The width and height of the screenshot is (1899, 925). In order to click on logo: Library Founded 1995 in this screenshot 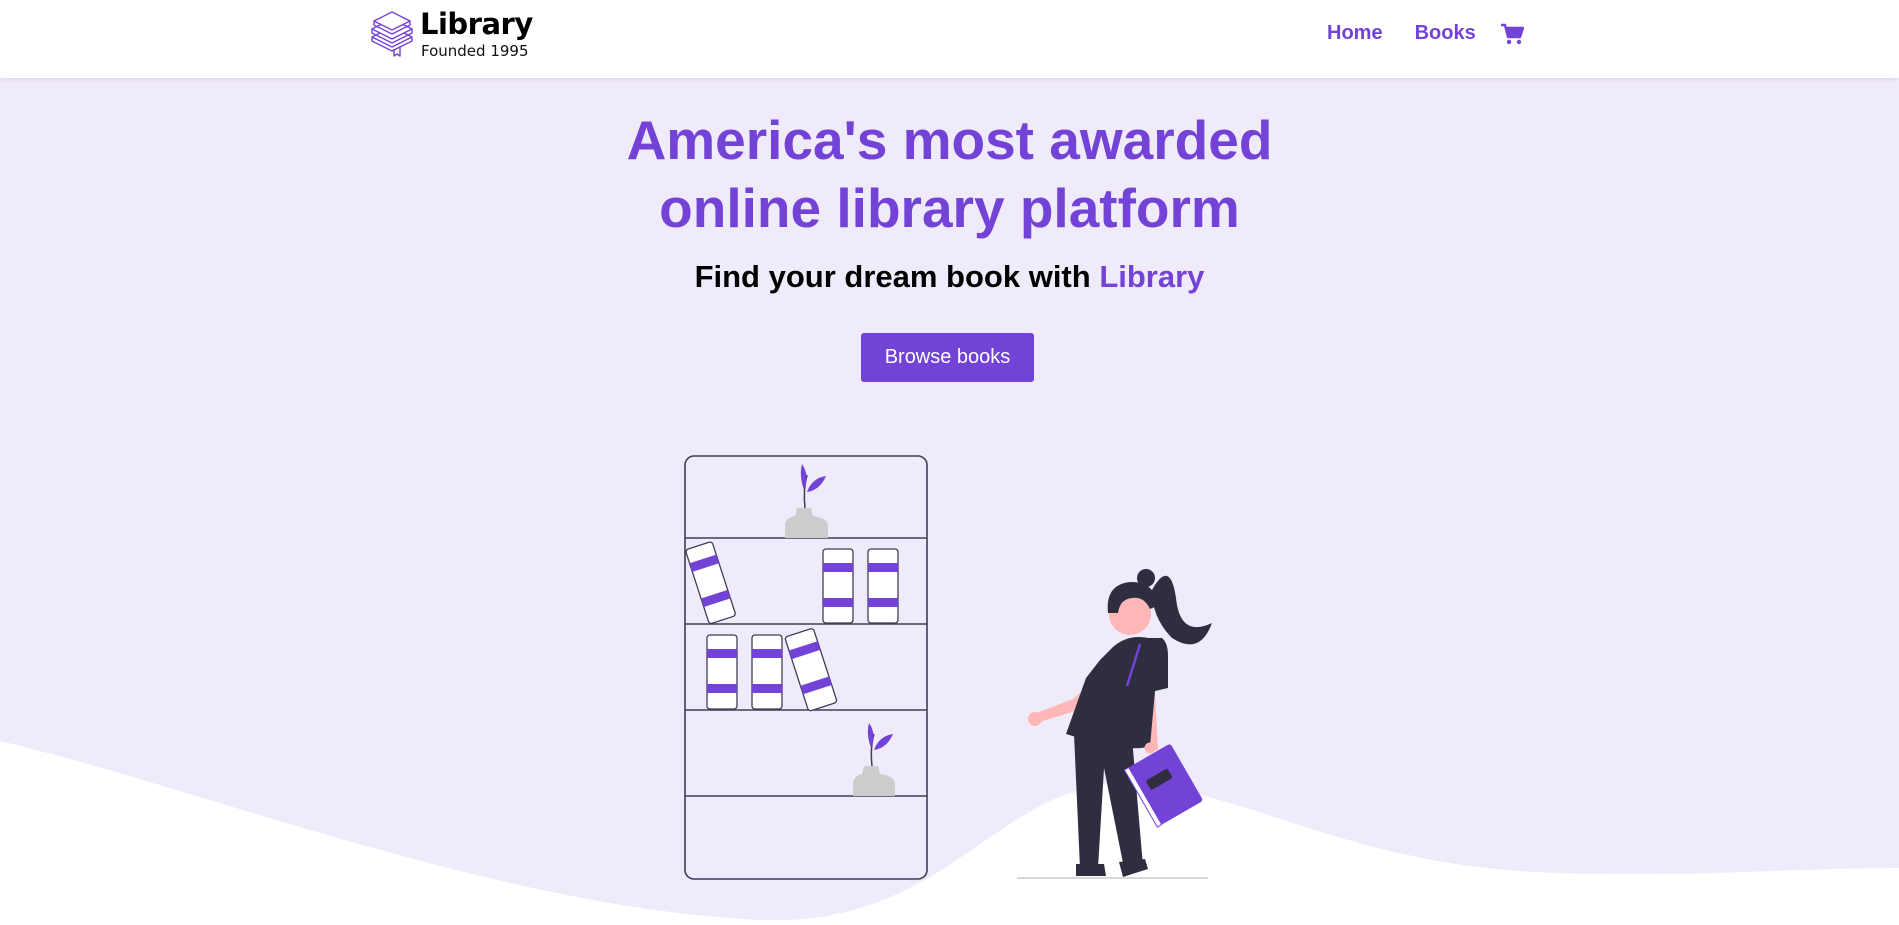, I will do `click(451, 34)`.